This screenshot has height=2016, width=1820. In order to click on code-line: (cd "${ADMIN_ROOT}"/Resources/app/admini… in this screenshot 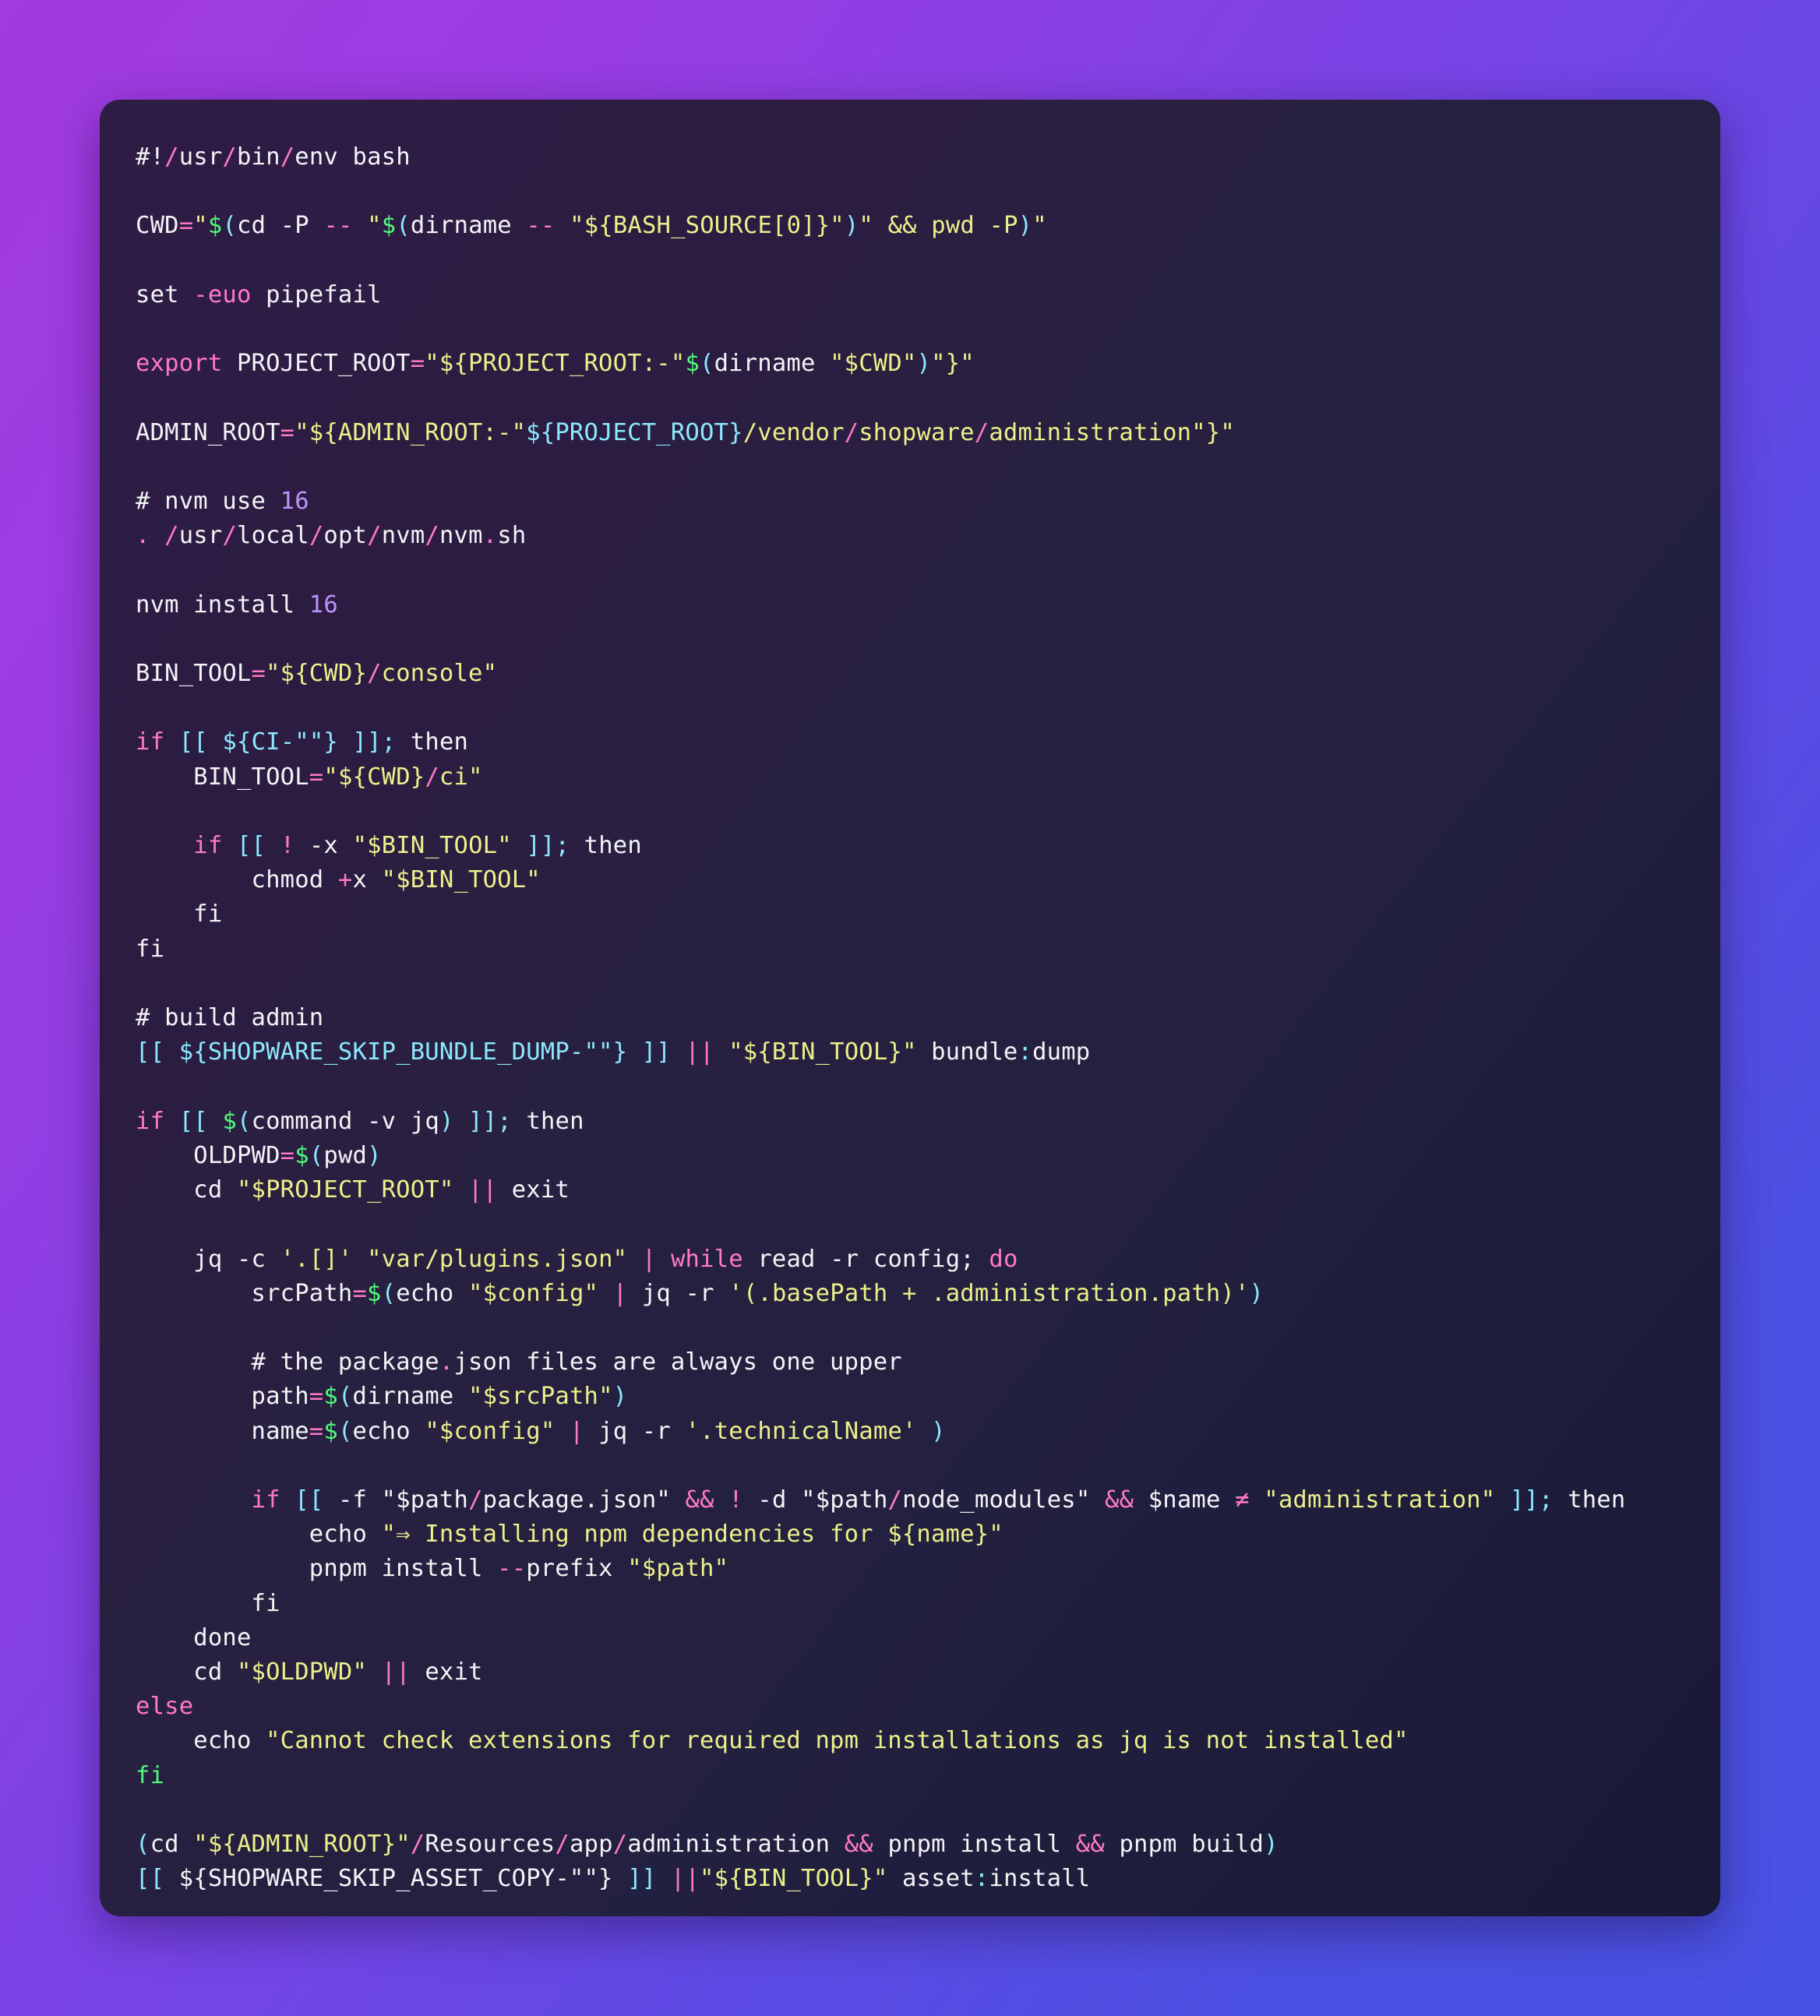, I will do `click(707, 1844)`.